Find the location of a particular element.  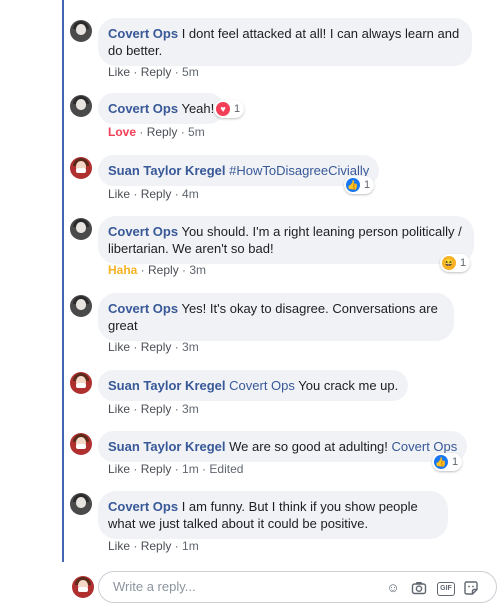

comment-actions: Haha · Reply · 3m is located at coordinates (157, 270).